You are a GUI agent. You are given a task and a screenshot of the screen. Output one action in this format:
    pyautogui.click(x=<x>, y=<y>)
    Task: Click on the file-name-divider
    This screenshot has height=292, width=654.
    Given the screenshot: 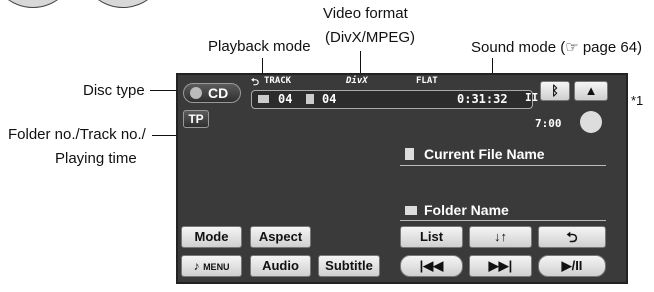 What is the action you would take?
    pyautogui.click(x=503, y=165)
    